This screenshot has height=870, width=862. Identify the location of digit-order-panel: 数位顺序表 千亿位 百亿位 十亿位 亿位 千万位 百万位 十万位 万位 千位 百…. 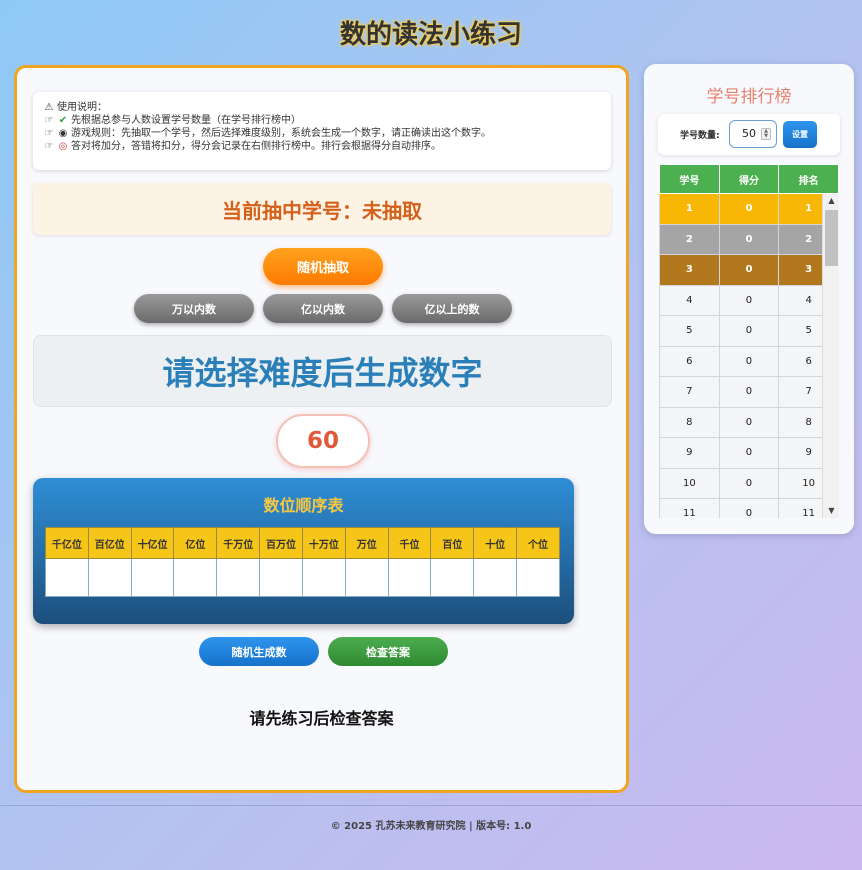
(303, 551).